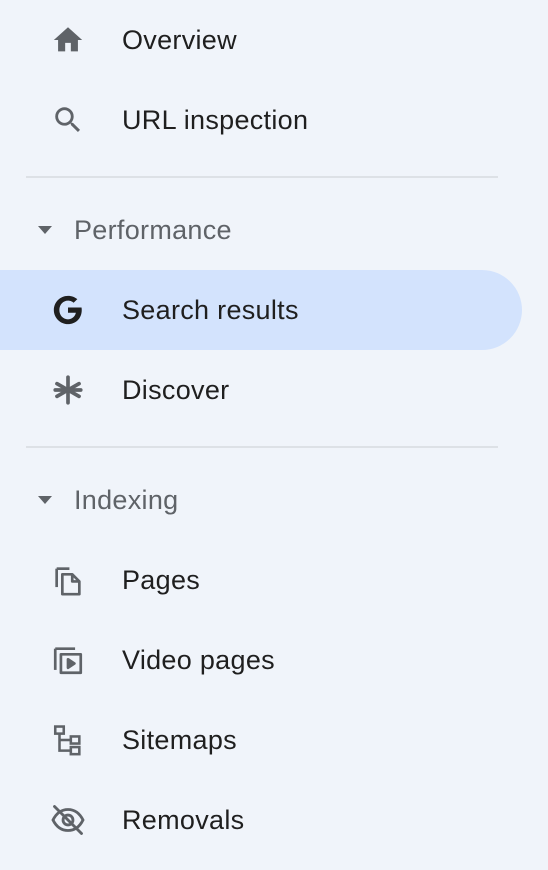 The width and height of the screenshot is (548, 870). I want to click on nav-item-label: Sitemaps, so click(179, 739).